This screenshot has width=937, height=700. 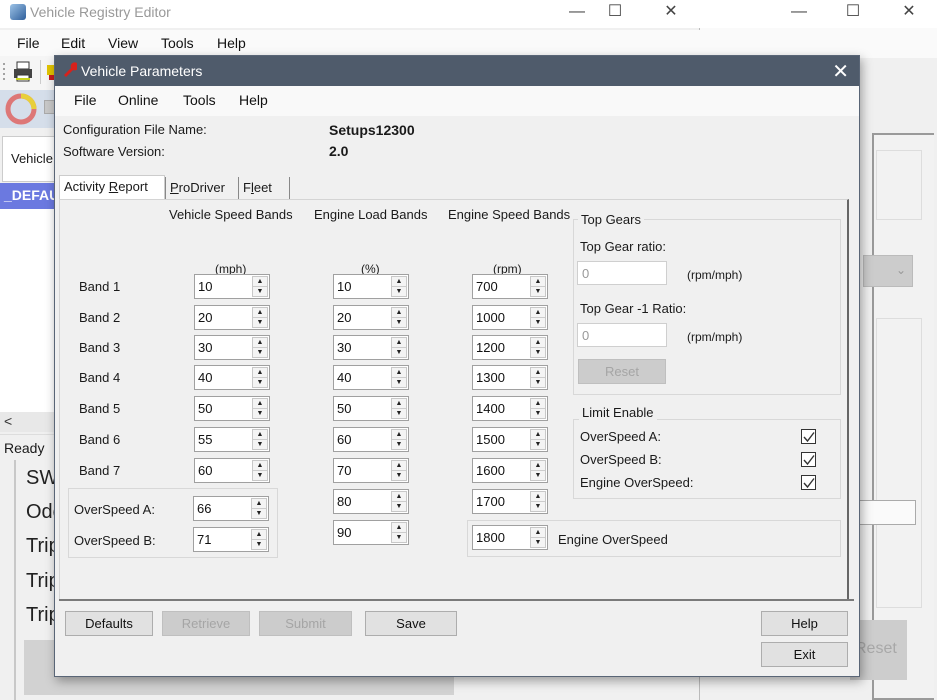 I want to click on top-gear-minus1-ratio-input, so click(x=622, y=335).